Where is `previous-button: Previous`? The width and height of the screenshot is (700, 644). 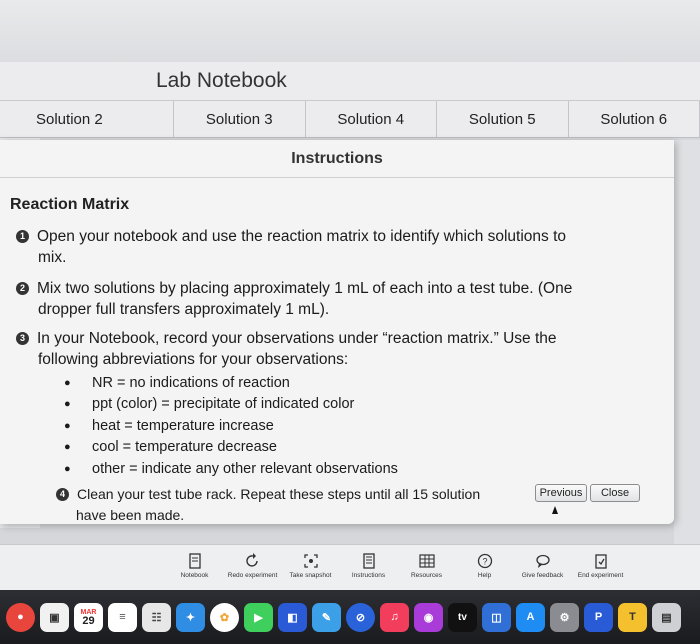 previous-button: Previous is located at coordinates (561, 493).